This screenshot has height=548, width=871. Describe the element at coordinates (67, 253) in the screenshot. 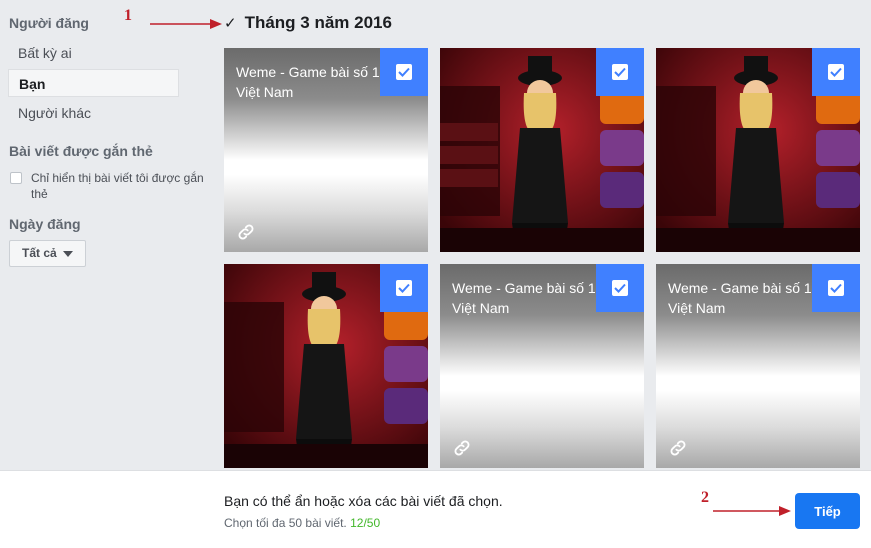

I see `caret-down-icon` at that location.